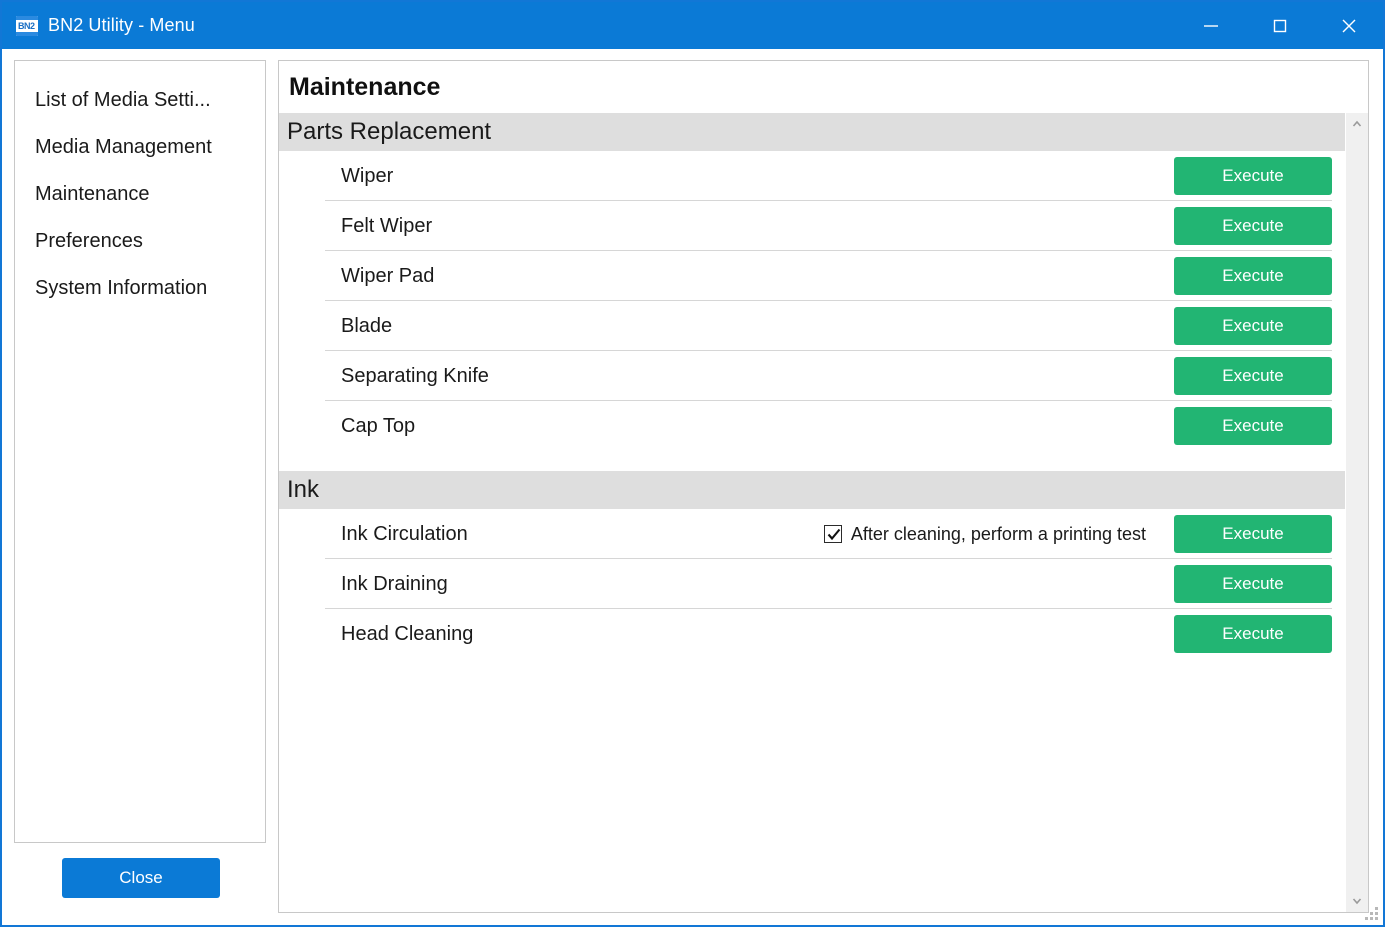 The height and width of the screenshot is (927, 1385). I want to click on close-button-area: Close, so click(140, 878).